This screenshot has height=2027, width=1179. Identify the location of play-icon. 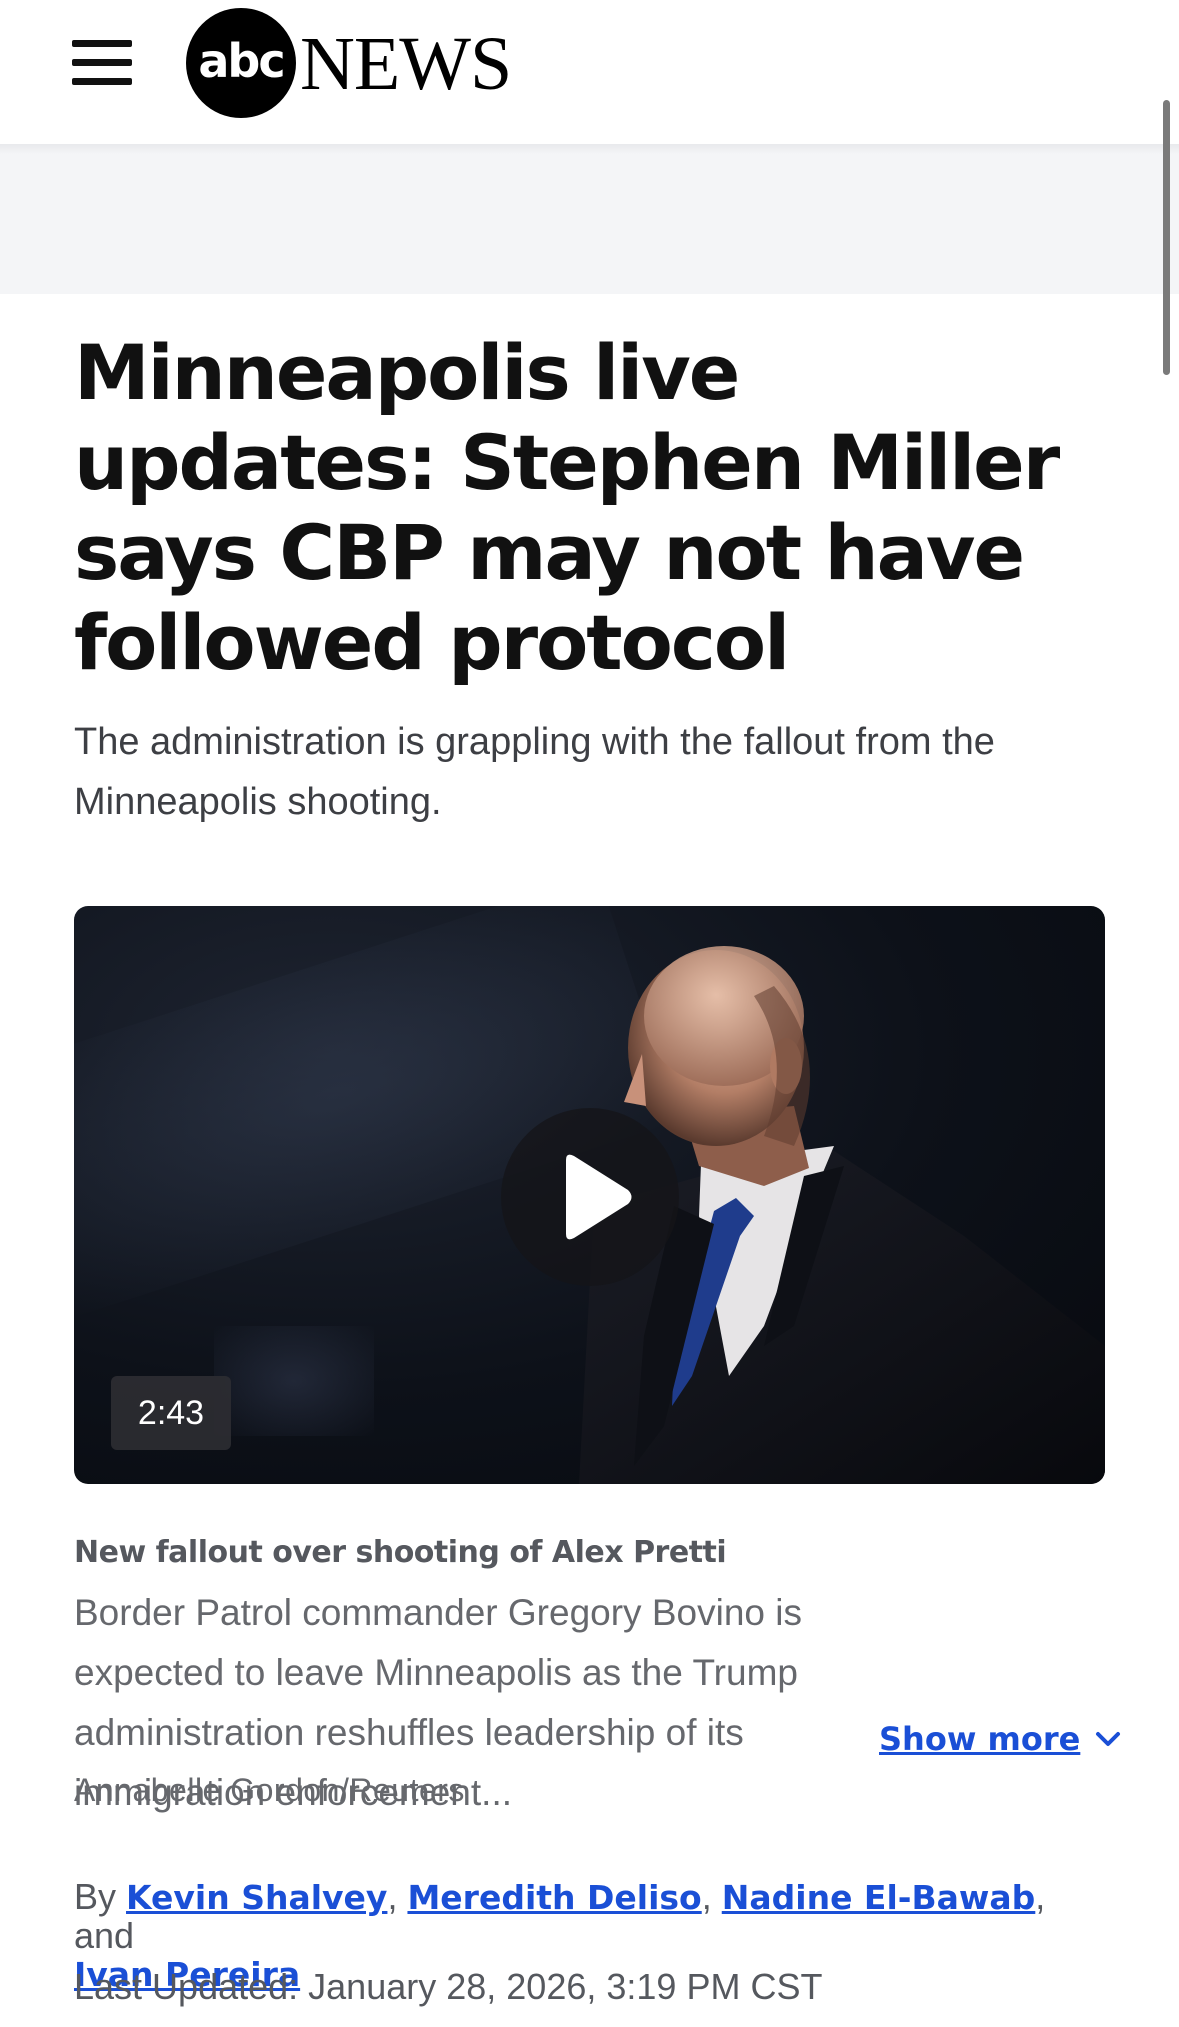
(599, 1197).